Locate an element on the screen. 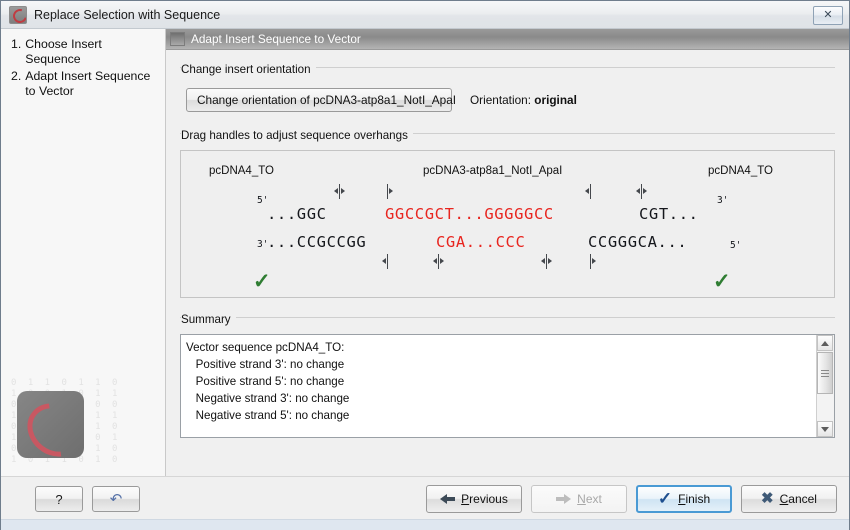  previous-button: Previous is located at coordinates (474, 499).